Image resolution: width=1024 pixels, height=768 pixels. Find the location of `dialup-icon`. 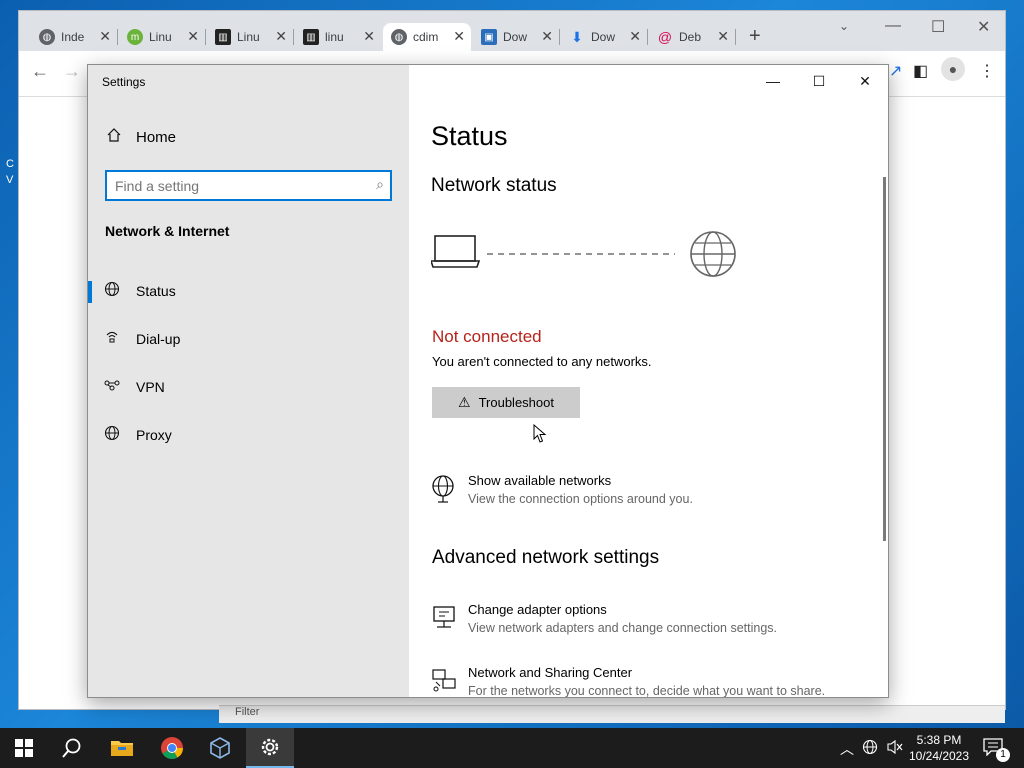

dialup-icon is located at coordinates (112, 339).